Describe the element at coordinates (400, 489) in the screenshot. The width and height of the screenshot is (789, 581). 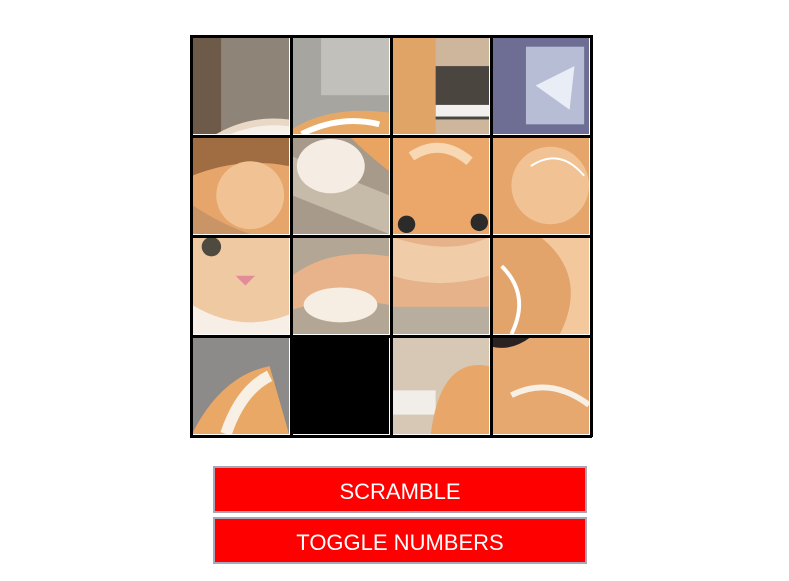
I see `scramble-button: SCRAMBLE` at that location.